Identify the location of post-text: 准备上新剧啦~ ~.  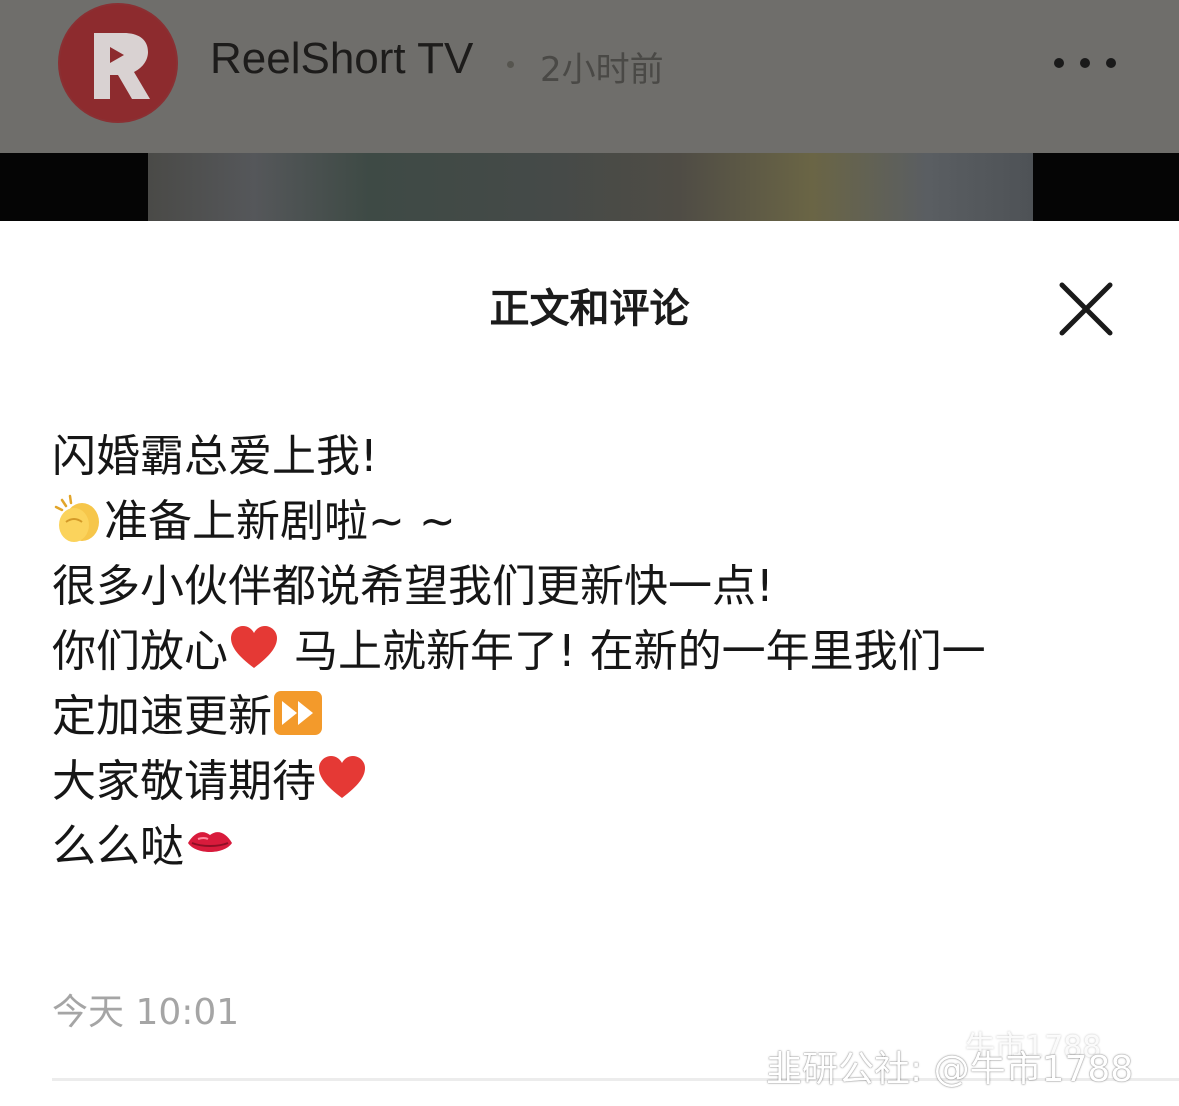
(280, 521).